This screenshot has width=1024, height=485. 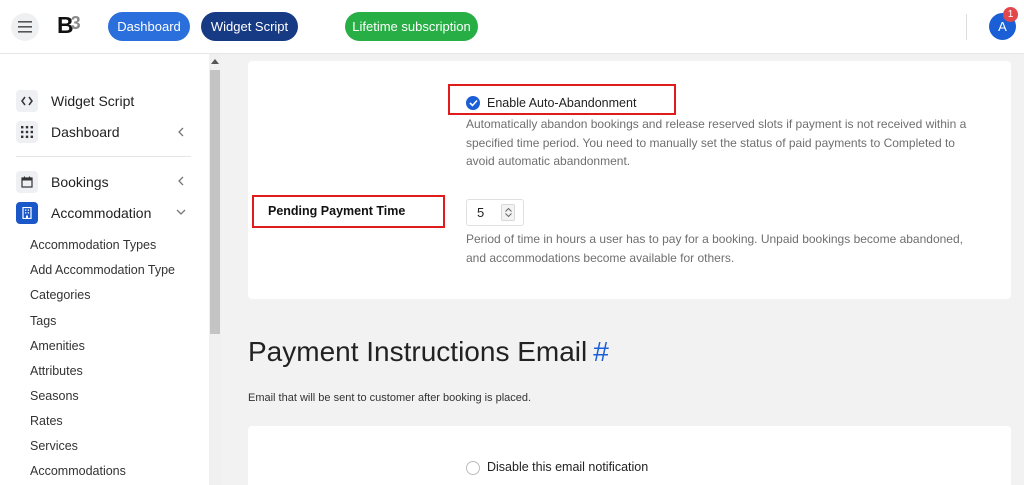 I want to click on number-stepper, so click(x=508, y=212).